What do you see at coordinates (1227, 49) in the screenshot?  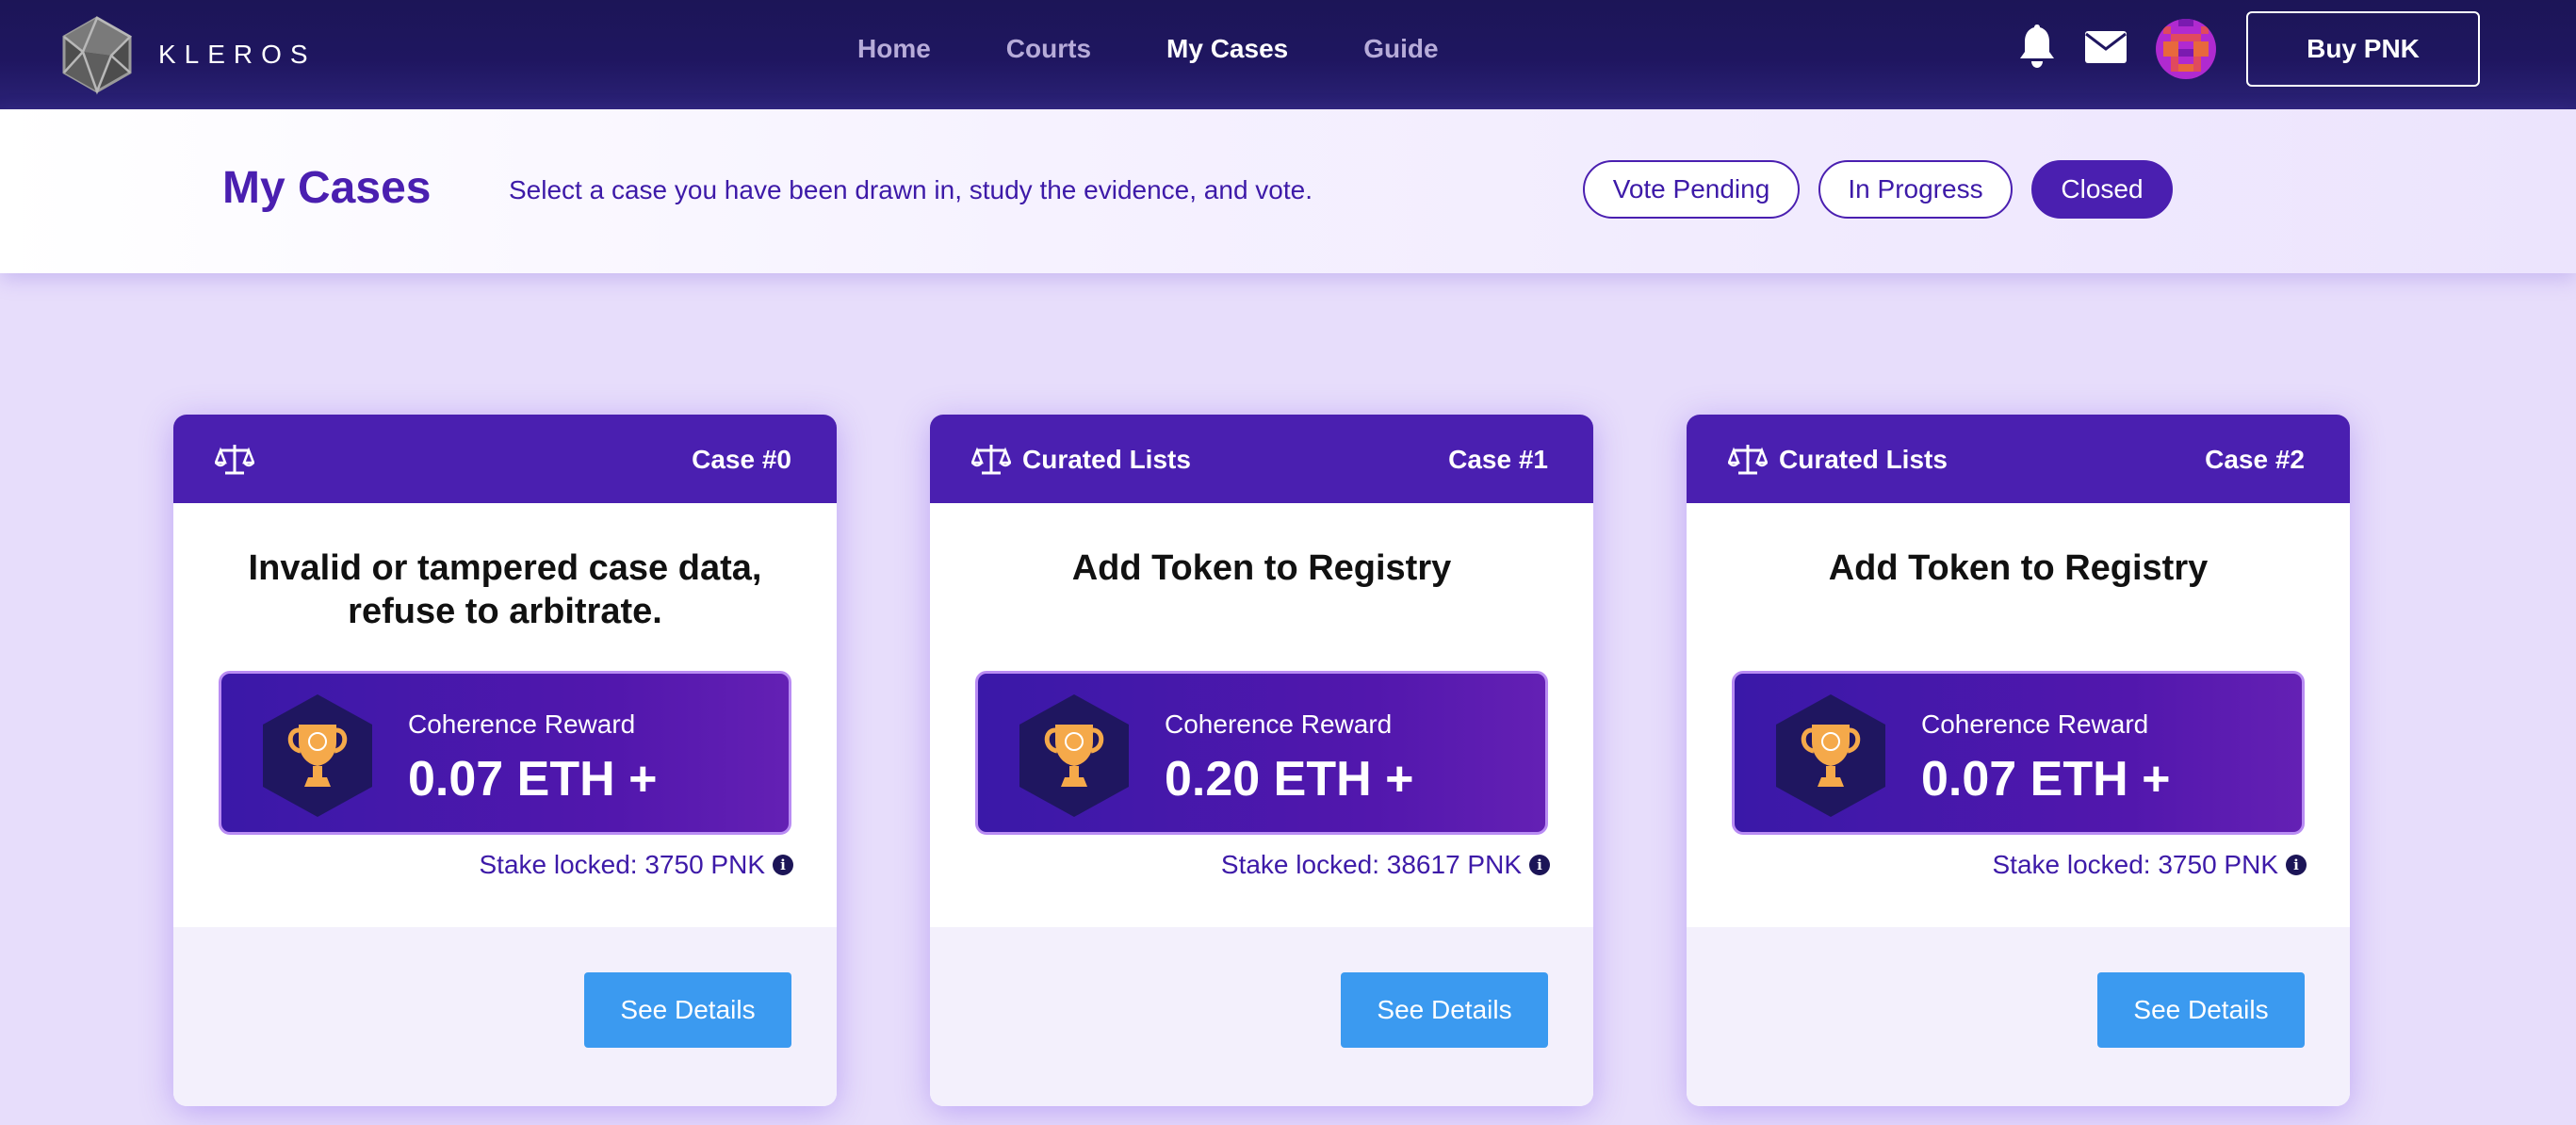 I see `nav-item-my-cases: My Cases` at bounding box center [1227, 49].